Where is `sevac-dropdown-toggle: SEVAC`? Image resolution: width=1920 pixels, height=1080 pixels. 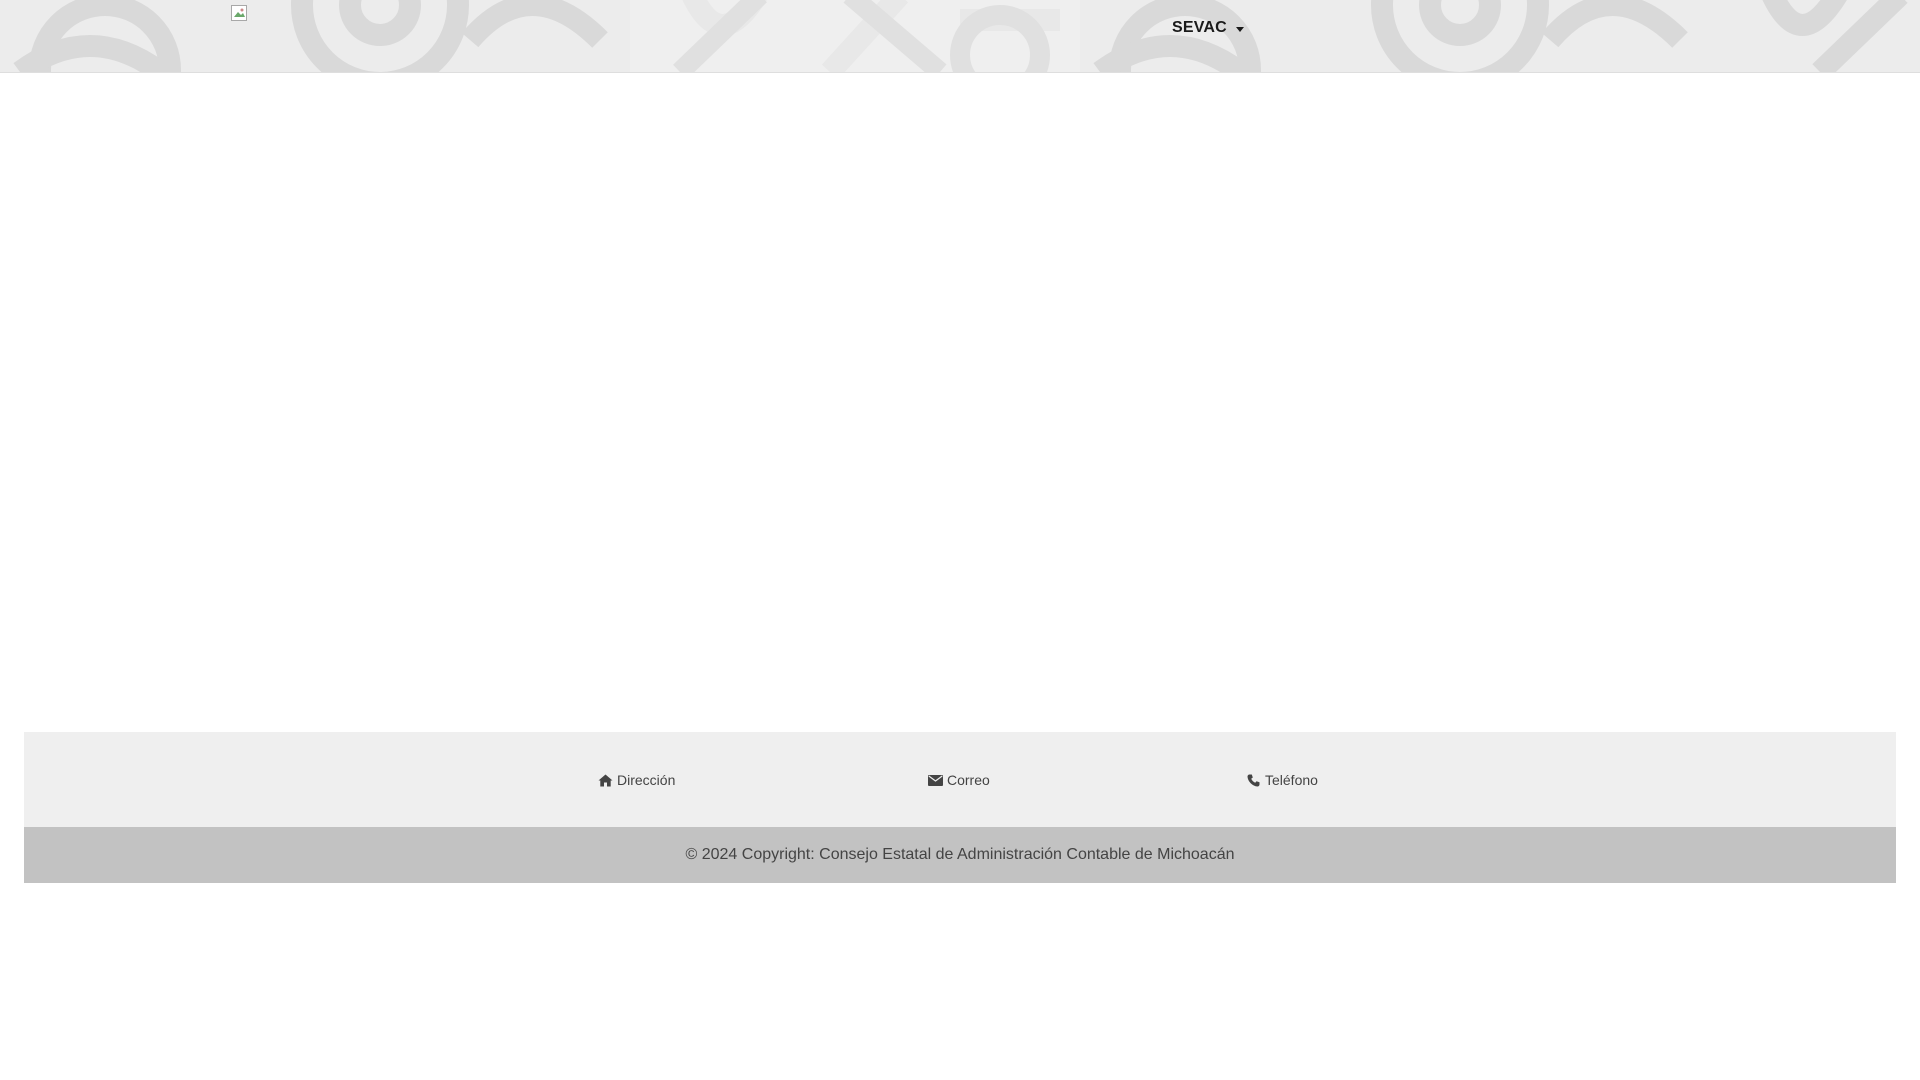
sevac-dropdown-toggle: SEVAC is located at coordinates (1208, 28).